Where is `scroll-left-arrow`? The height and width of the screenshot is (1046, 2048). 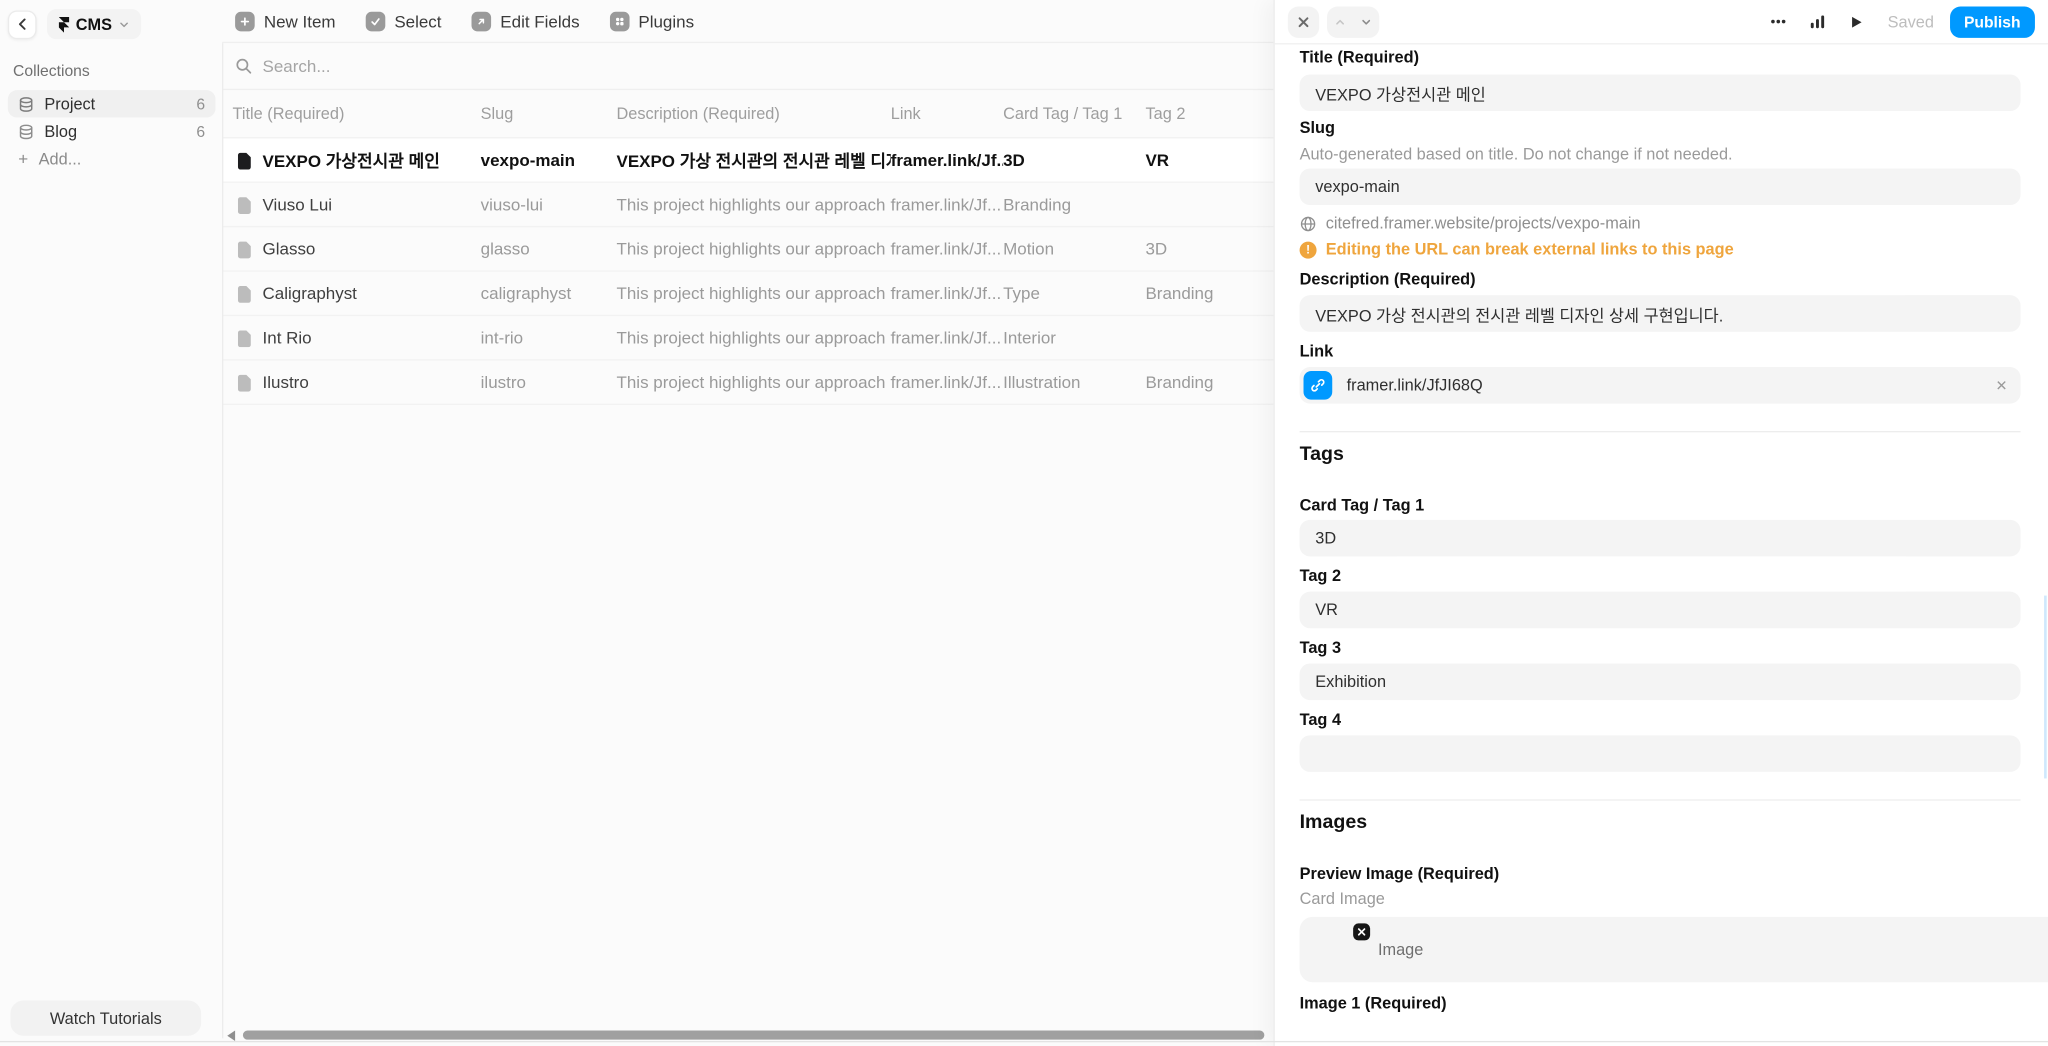 scroll-left-arrow is located at coordinates (231, 1035).